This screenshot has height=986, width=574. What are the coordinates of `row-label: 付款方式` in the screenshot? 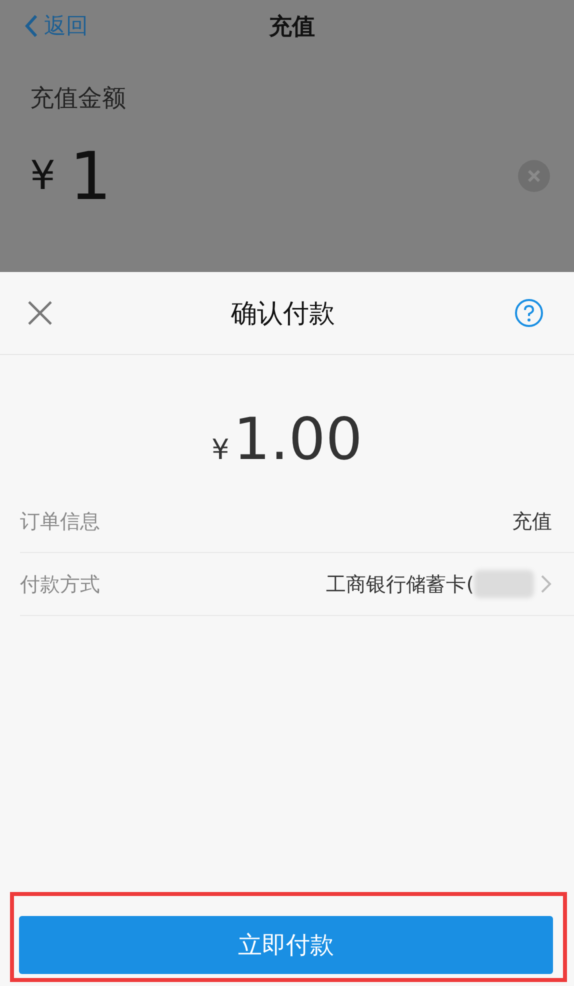 It's located at (60, 584).